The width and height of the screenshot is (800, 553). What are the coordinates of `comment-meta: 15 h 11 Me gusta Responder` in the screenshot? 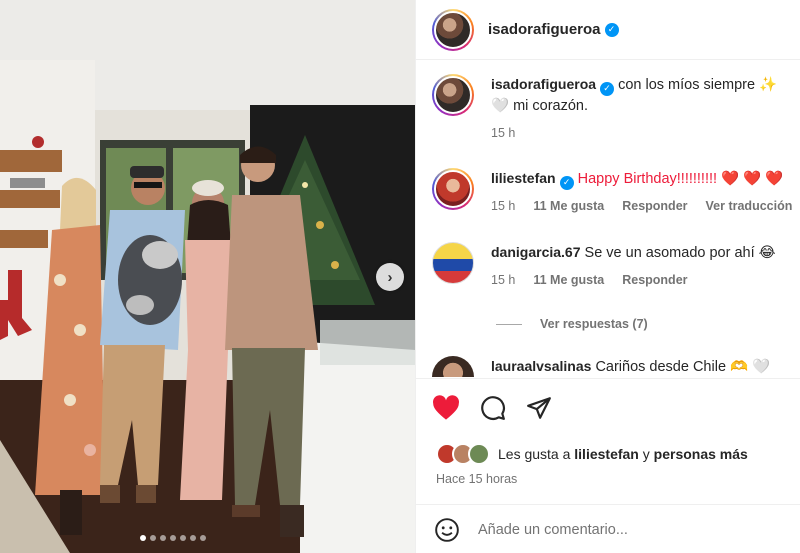 It's located at (644, 280).